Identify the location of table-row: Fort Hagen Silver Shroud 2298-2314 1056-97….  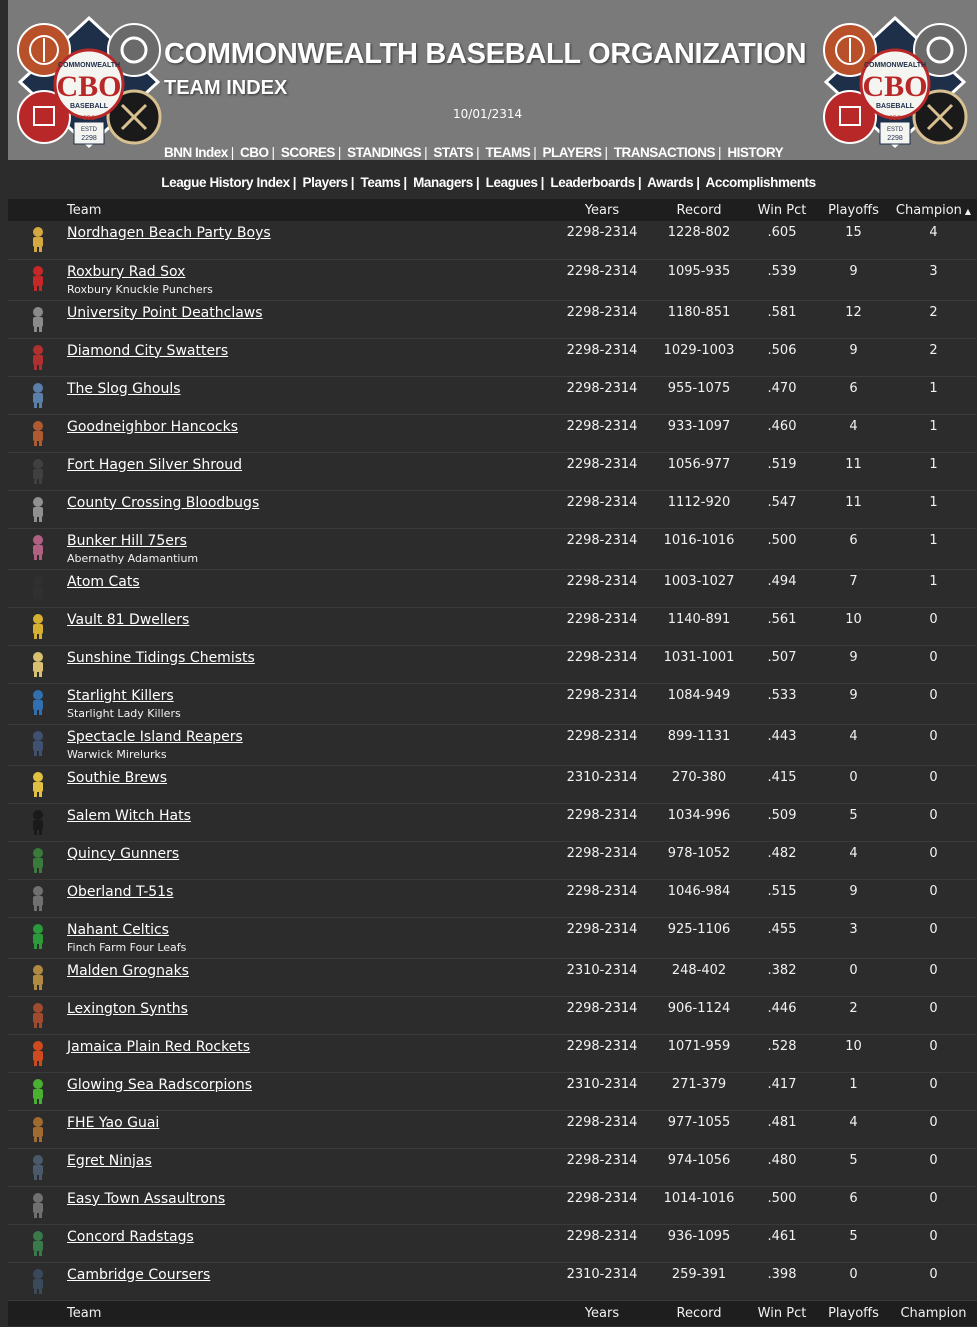
(492, 471).